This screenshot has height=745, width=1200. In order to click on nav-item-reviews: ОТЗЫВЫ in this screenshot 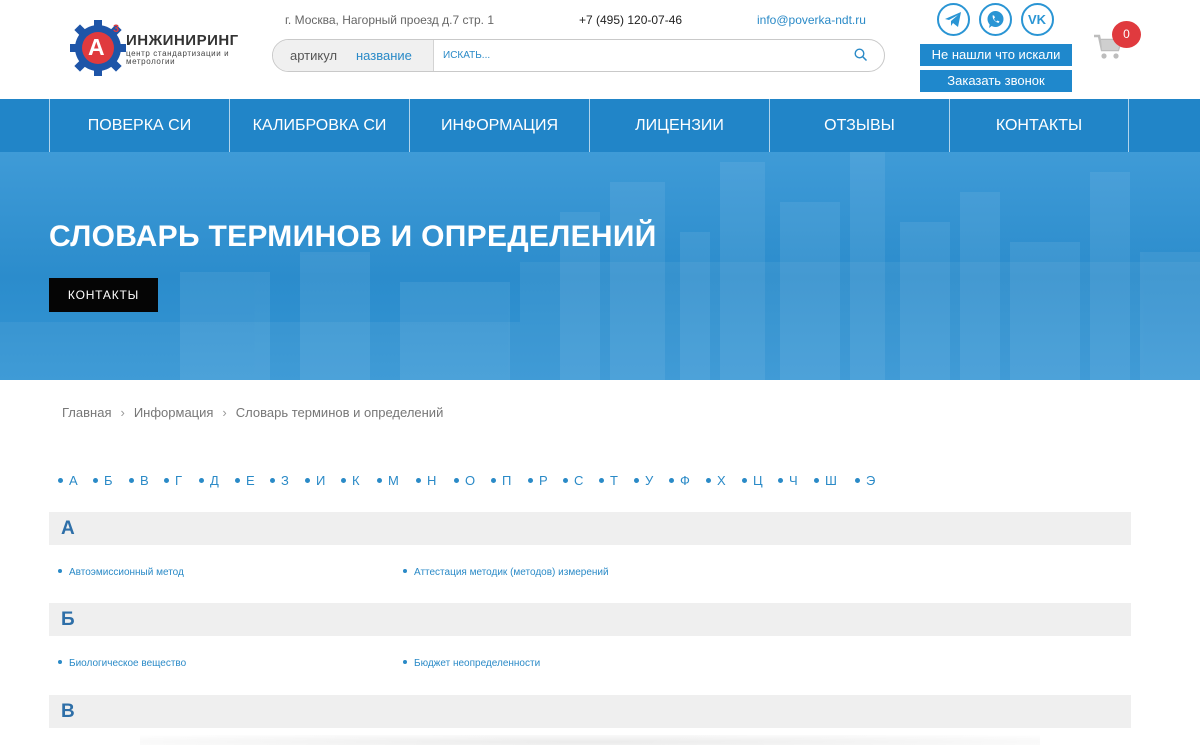, I will do `click(859, 125)`.